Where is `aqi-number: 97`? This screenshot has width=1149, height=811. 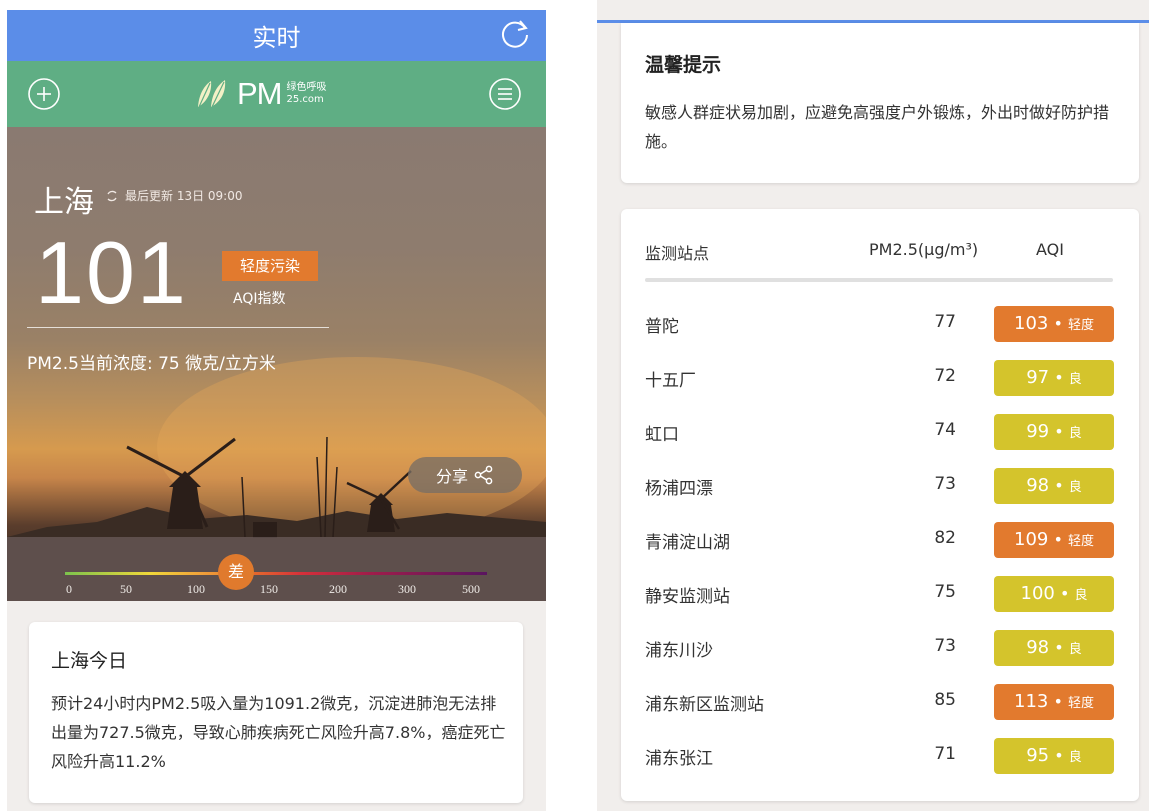
aqi-number: 97 is located at coordinates (1038, 377).